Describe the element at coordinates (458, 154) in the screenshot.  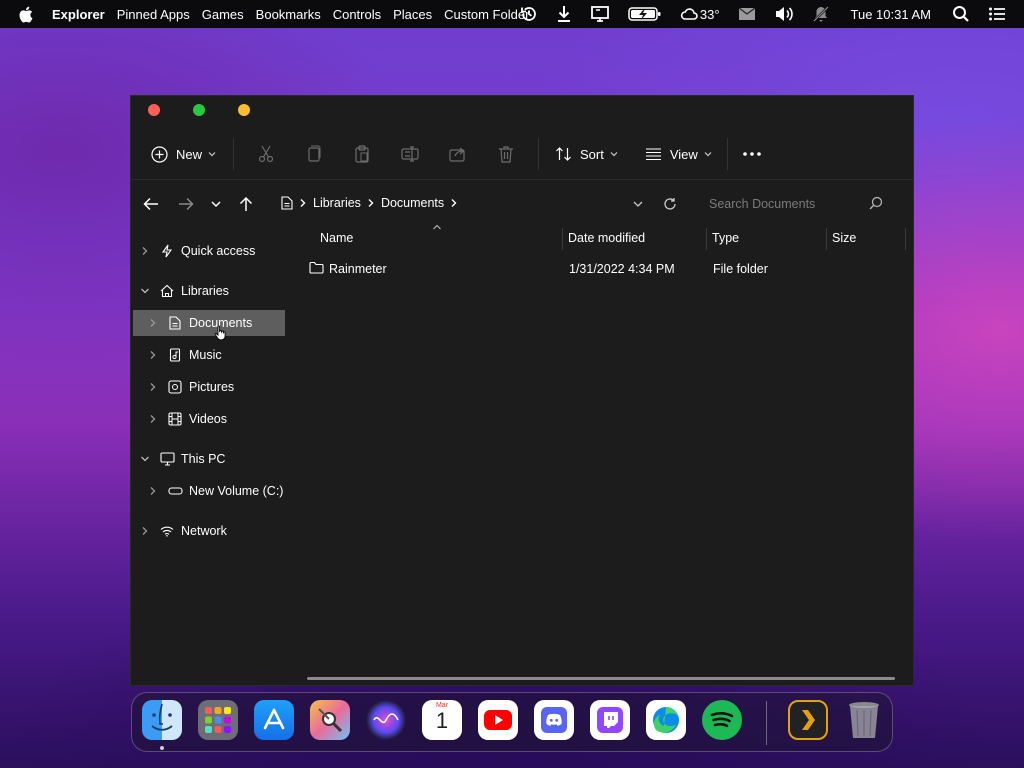
I see `share-icon` at that location.